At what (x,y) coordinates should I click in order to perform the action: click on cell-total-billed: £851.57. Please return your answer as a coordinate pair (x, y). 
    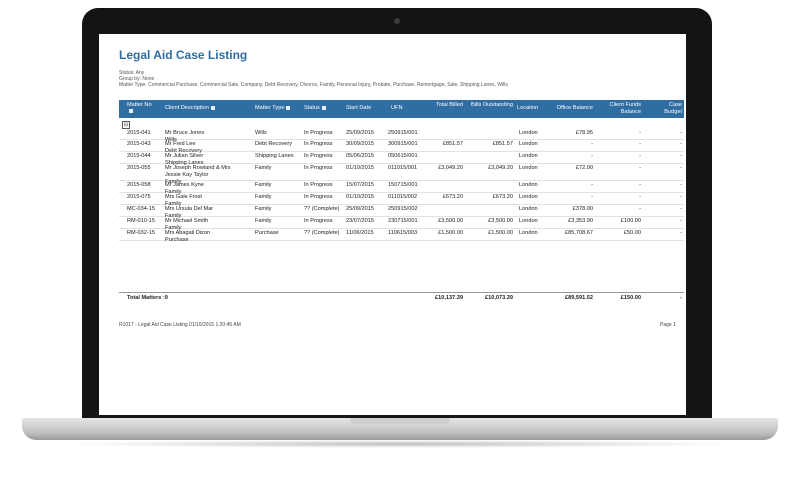
    Looking at the image, I should click on (452, 144).